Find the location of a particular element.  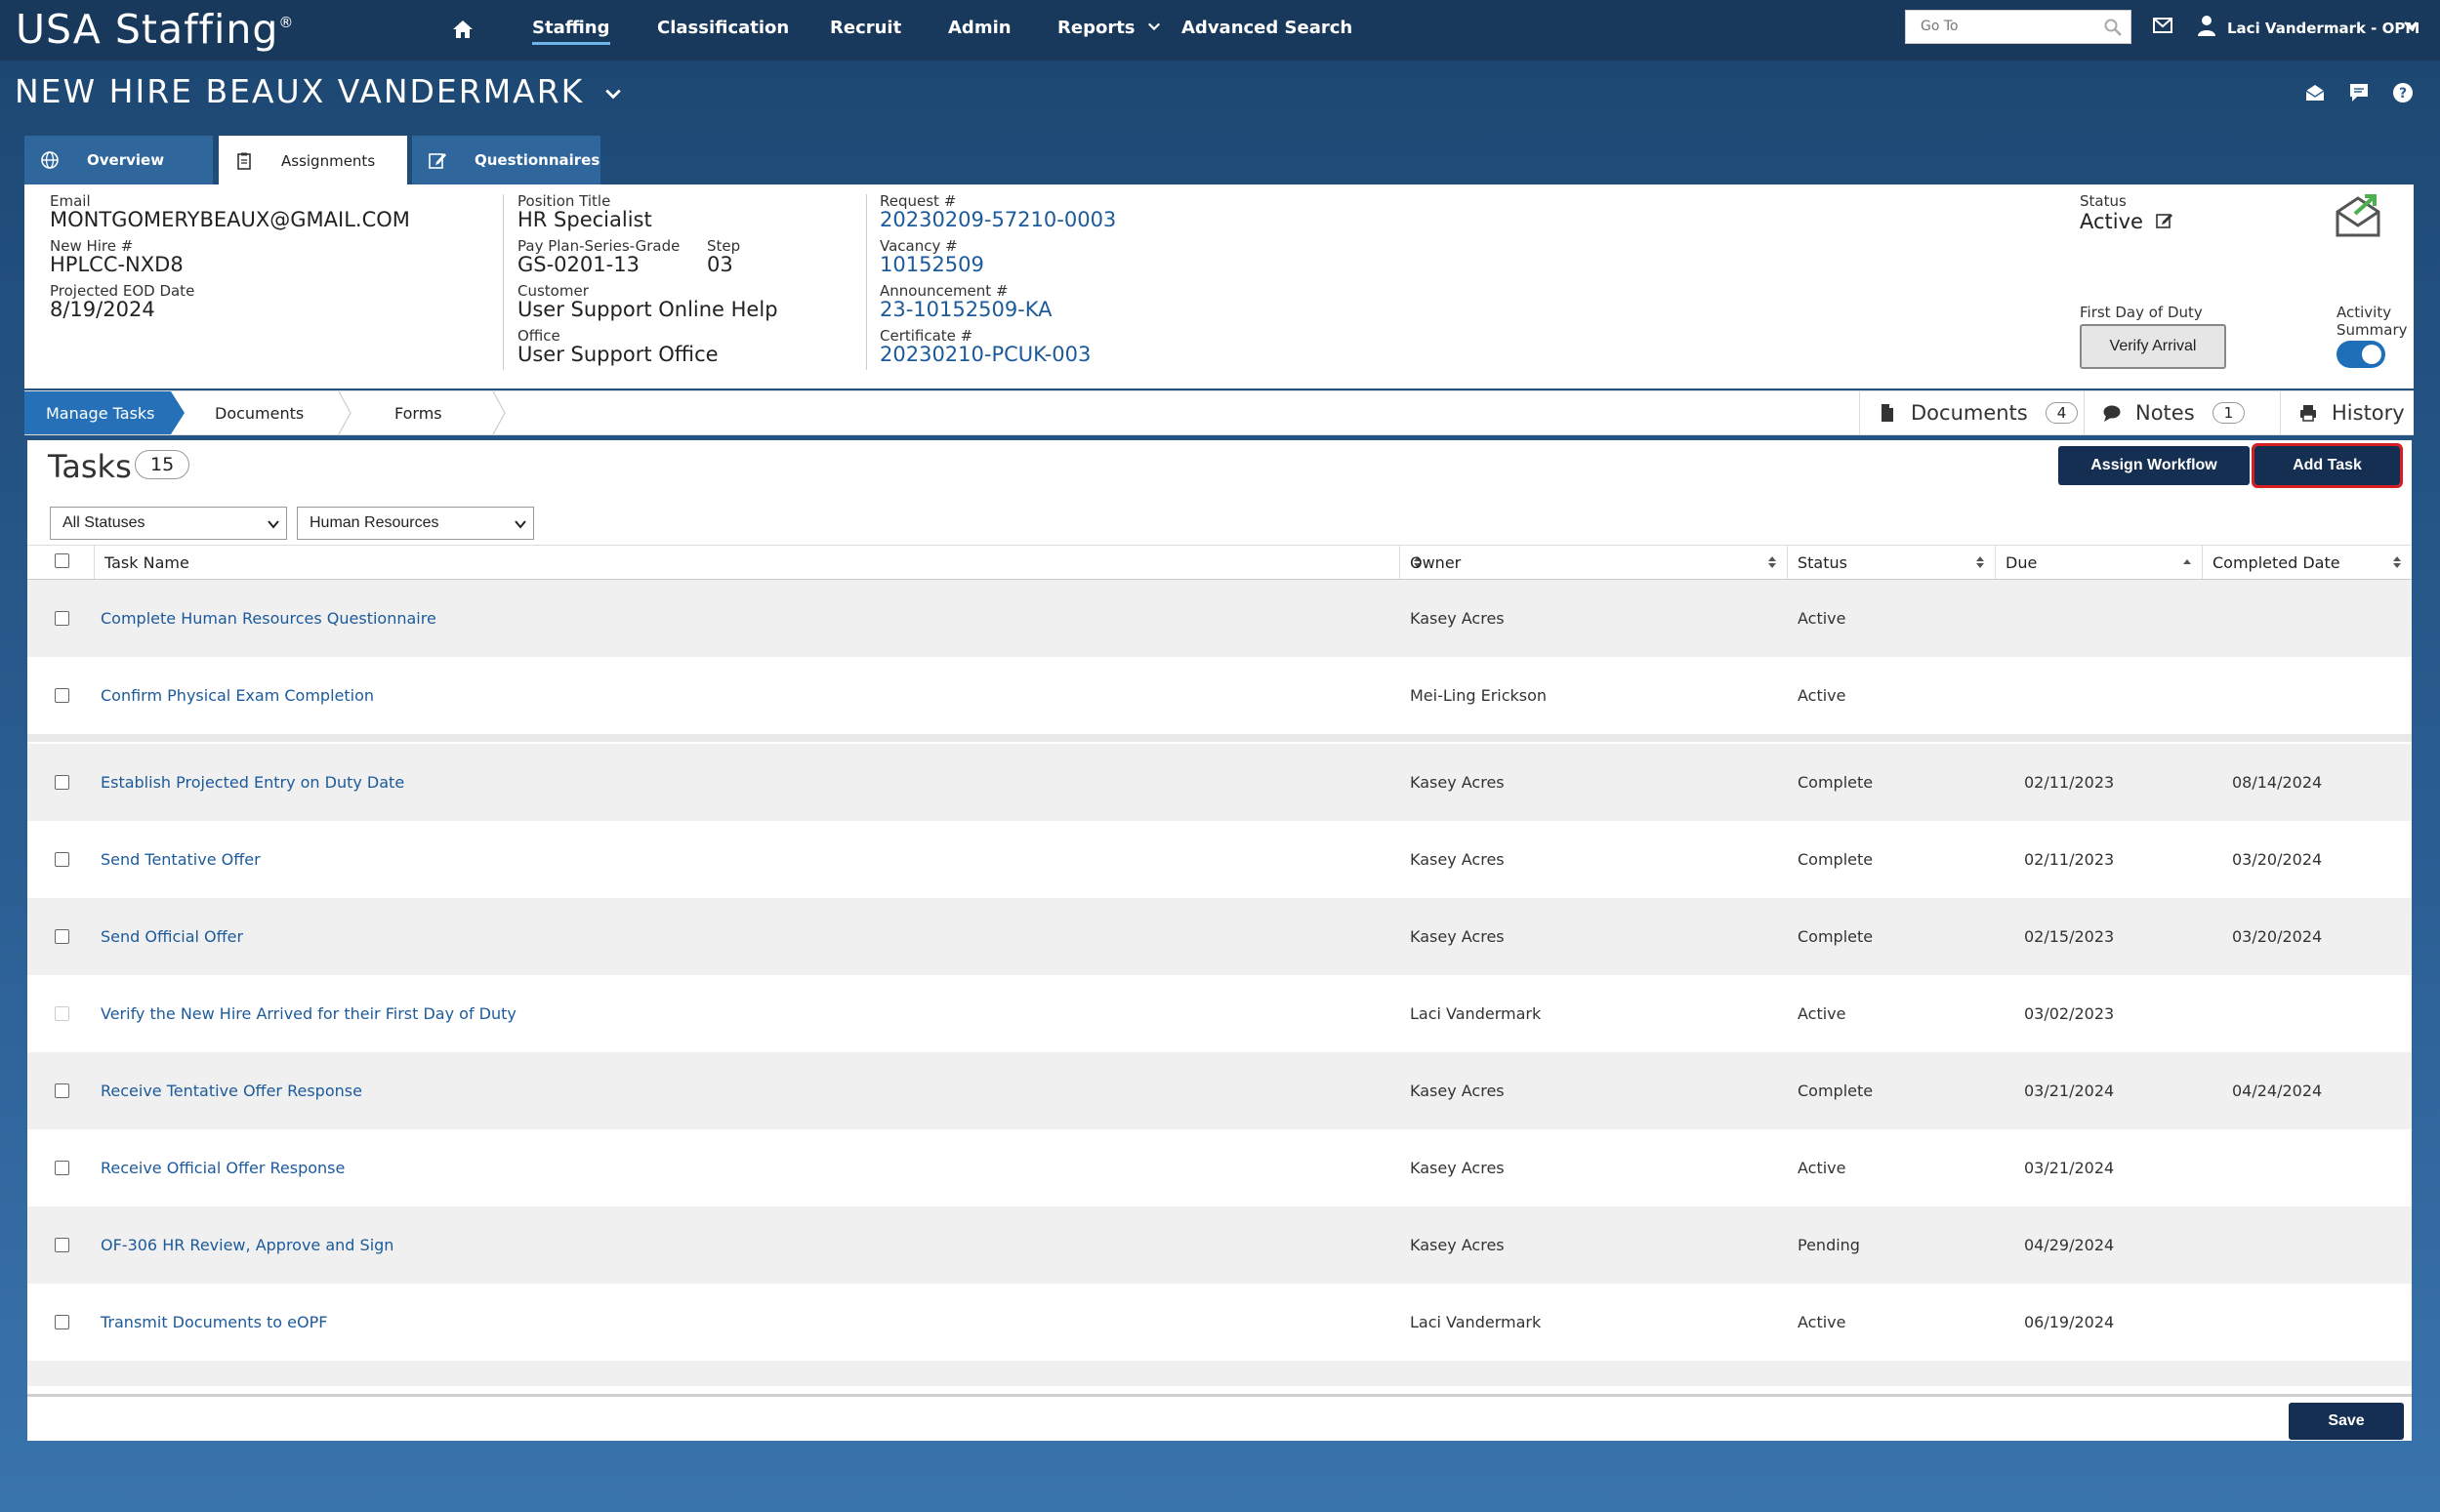

column-owner-label: Owner is located at coordinates (1436, 562).